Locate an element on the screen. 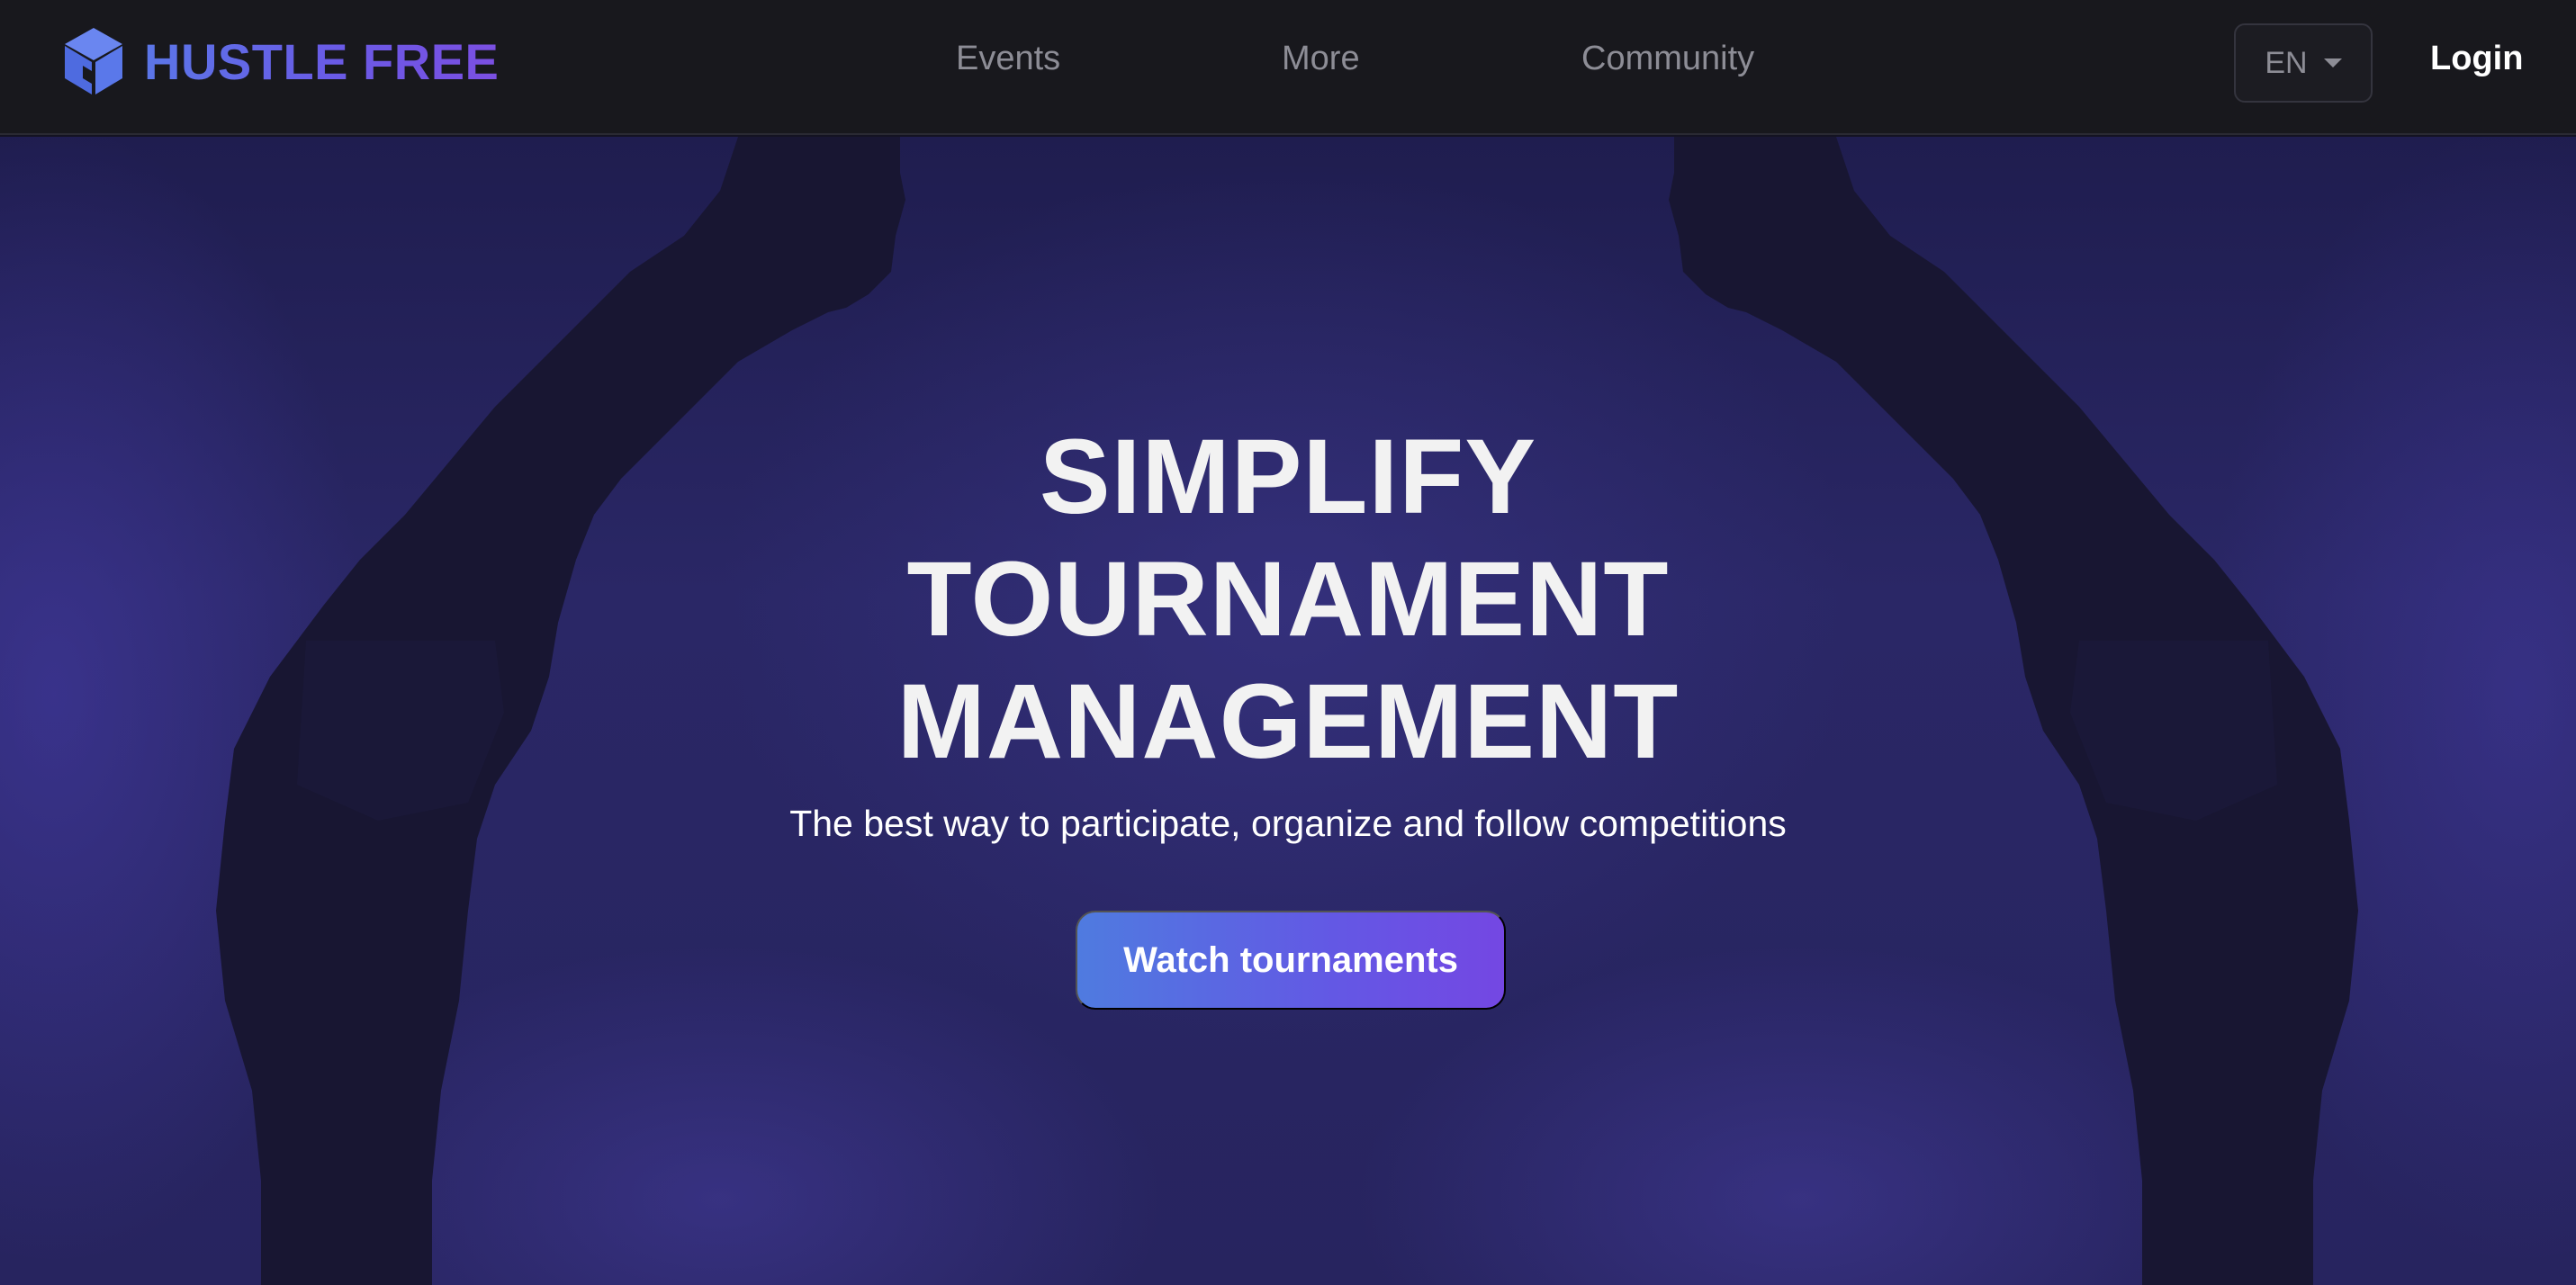  hero-title-line-3: MANAGEMENT is located at coordinates (1288, 721).